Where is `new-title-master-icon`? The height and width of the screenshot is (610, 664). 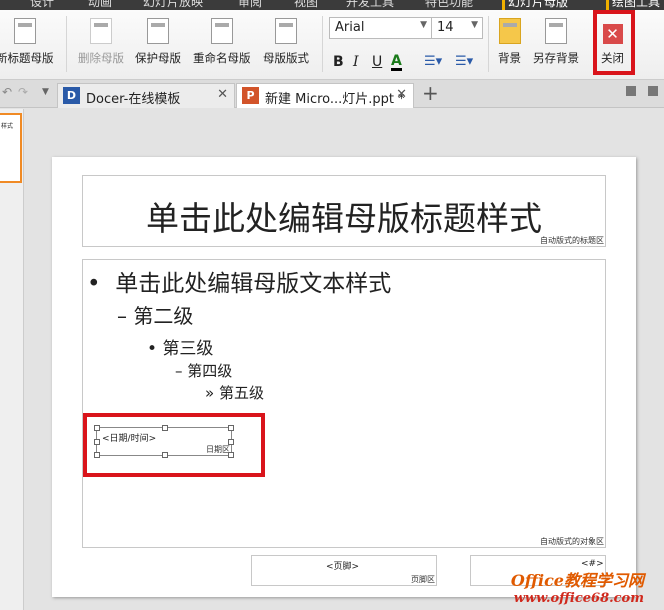
new-title-master-icon is located at coordinates (24, 31).